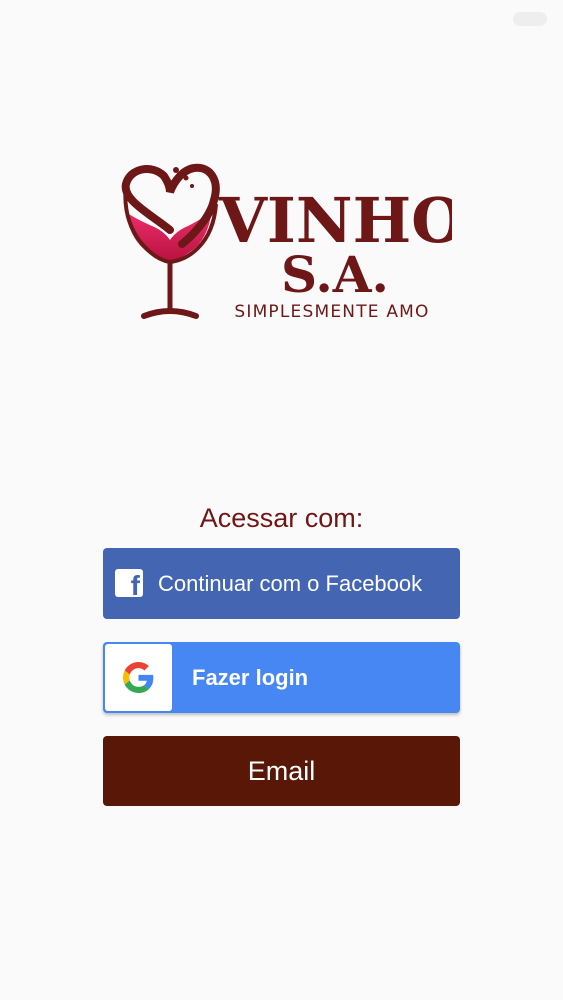  Describe the element at coordinates (530, 19) in the screenshot. I see `status-indicator` at that location.